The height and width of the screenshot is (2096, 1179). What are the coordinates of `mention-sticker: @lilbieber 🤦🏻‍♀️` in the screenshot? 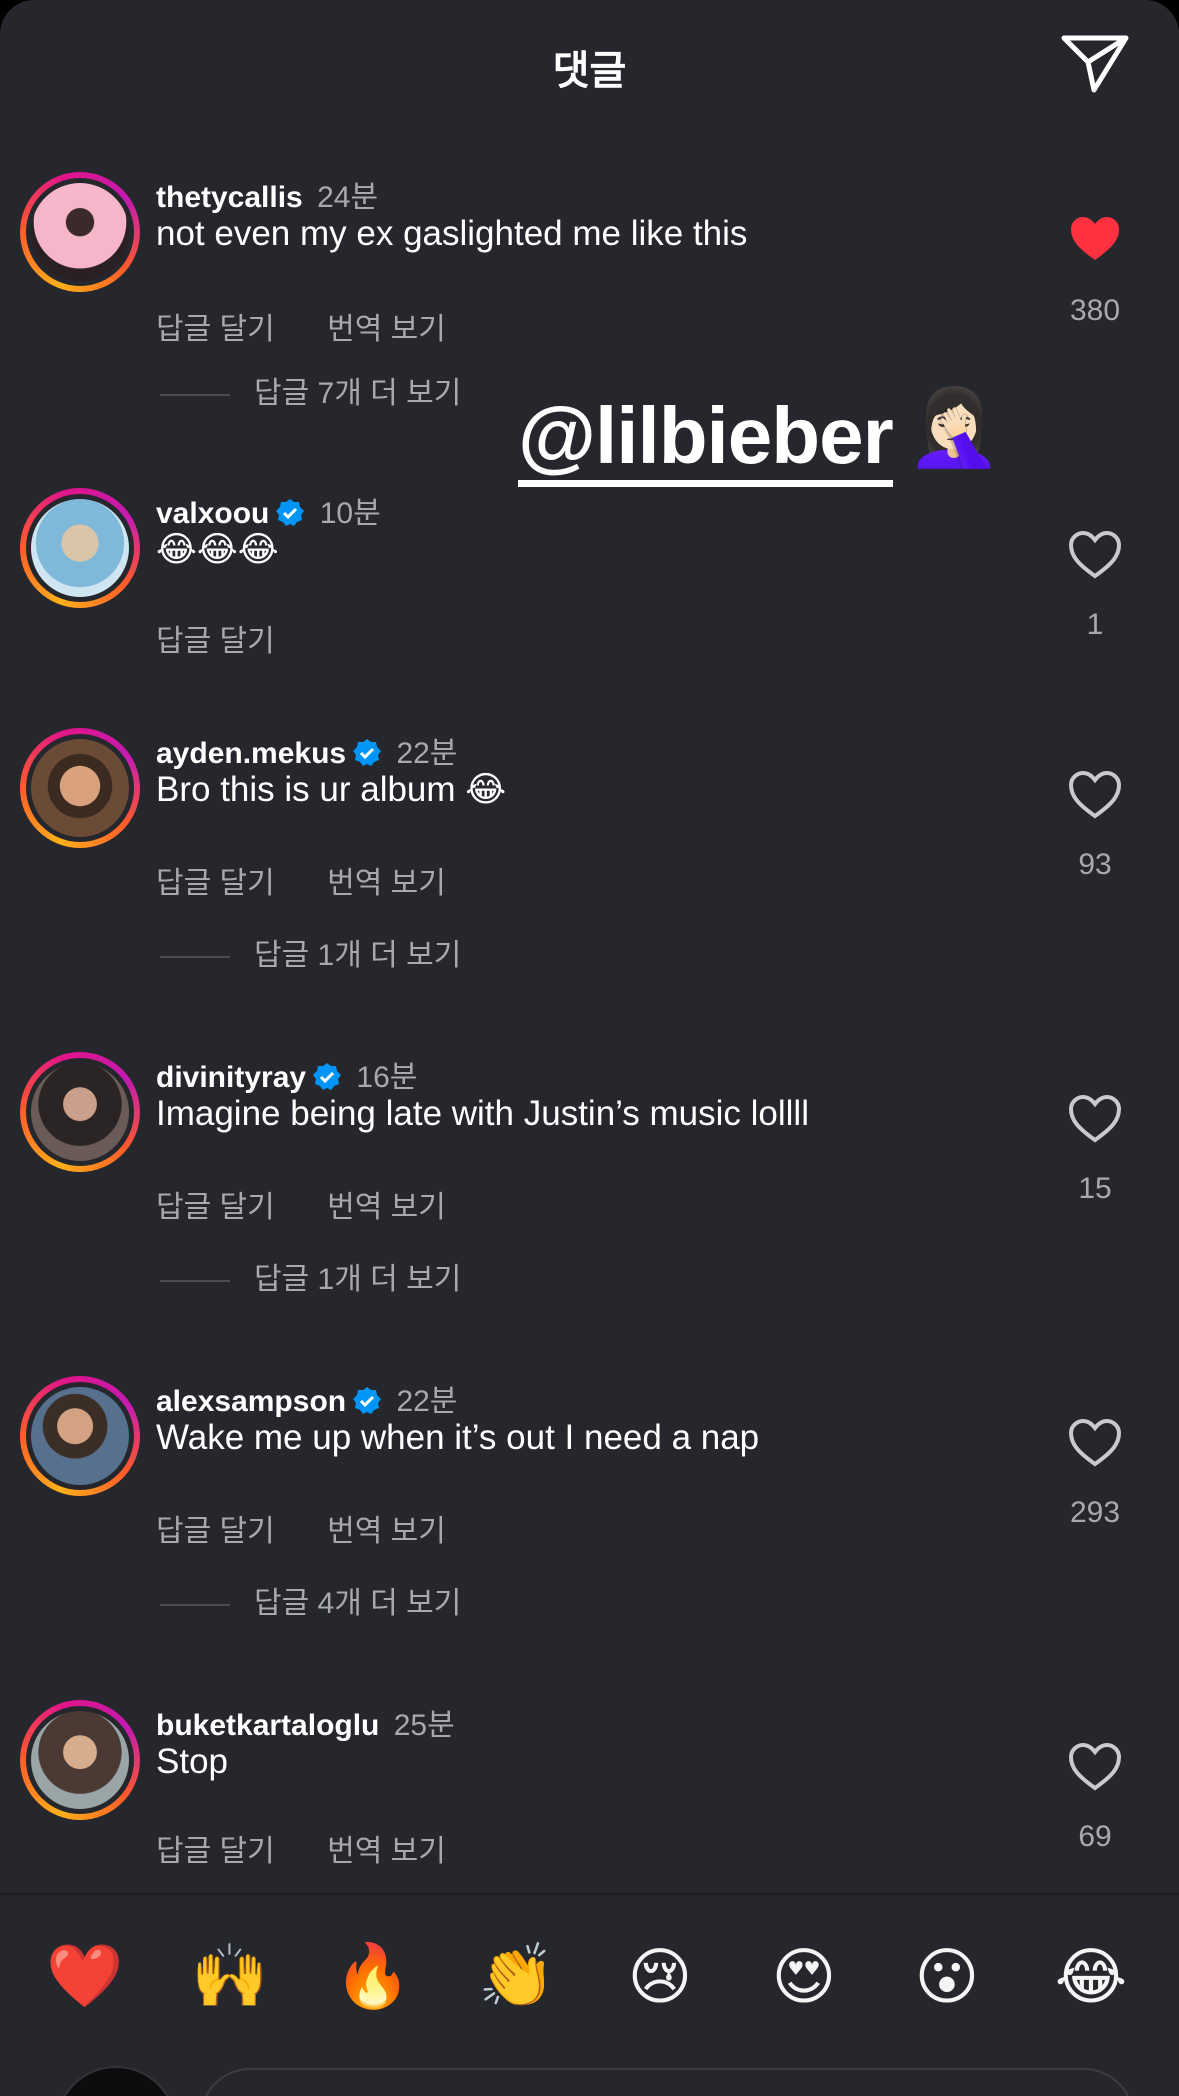 It's located at (759, 434).